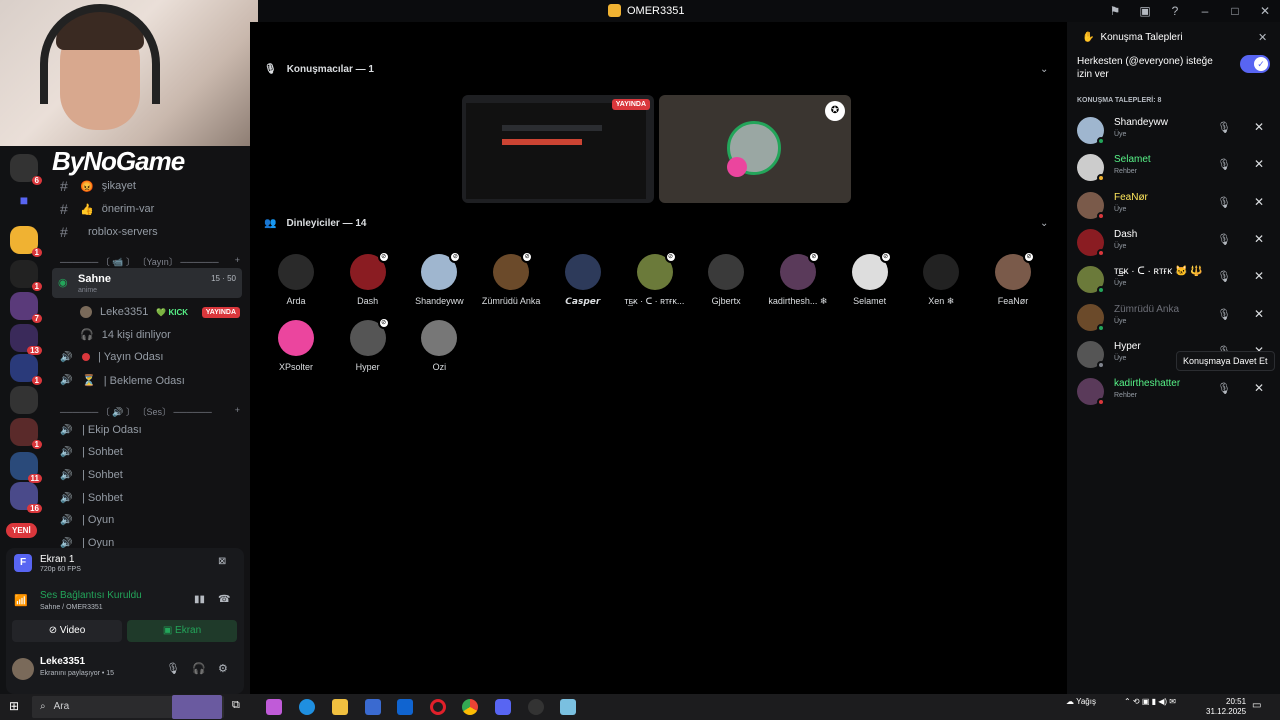  What do you see at coordinates (24, 206) in the screenshot?
I see `folder-icon: ■` at bounding box center [24, 206].